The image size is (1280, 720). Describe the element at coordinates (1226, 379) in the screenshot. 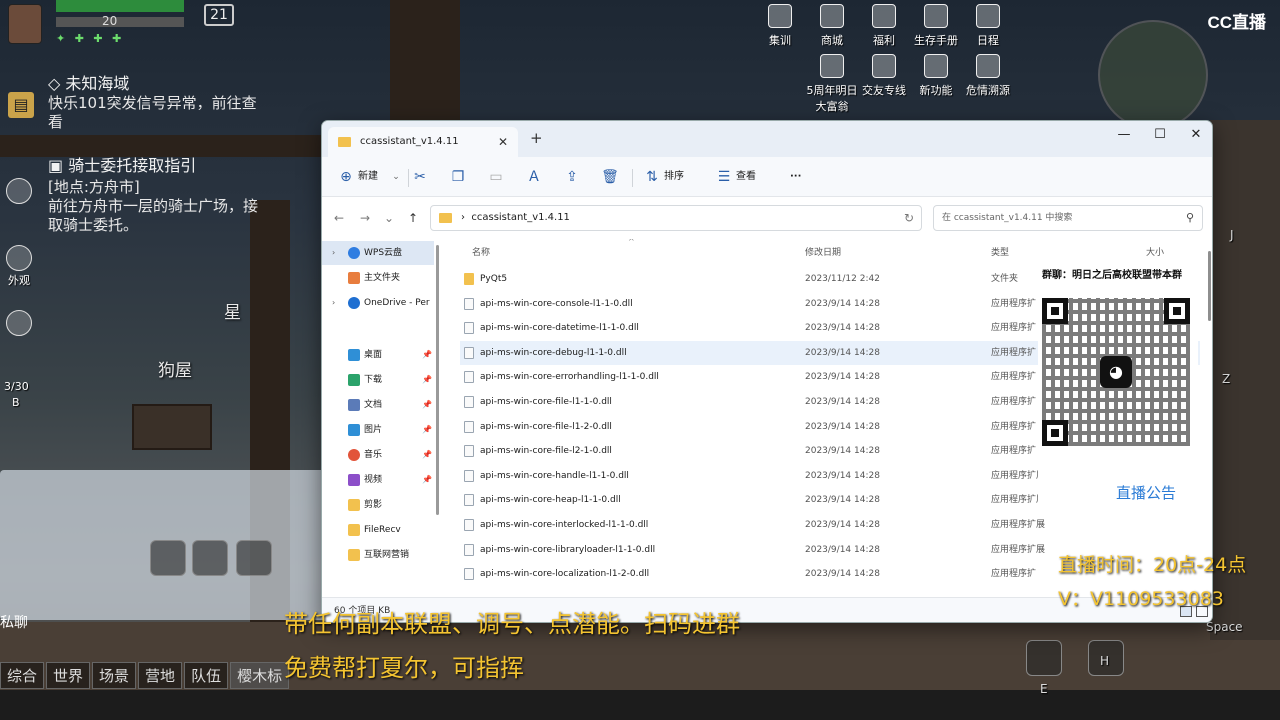

I see `key-hint-z: Z` at that location.